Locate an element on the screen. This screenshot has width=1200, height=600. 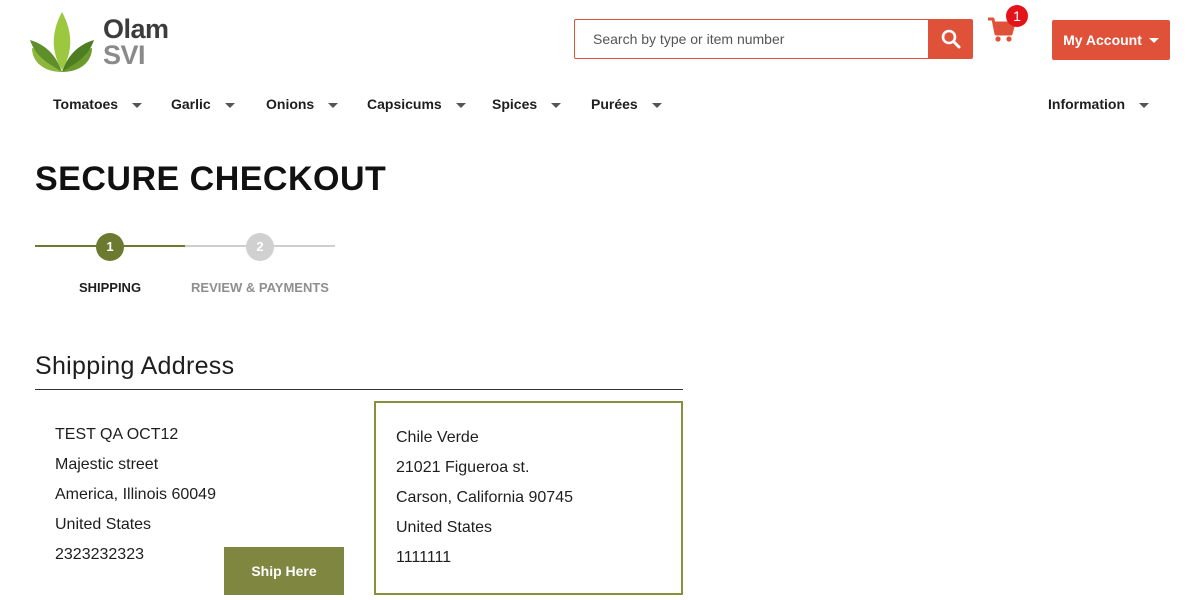
checkout-progress: 1 2 SHIPPING REVIEW & PAYMENTS is located at coordinates (185, 267).